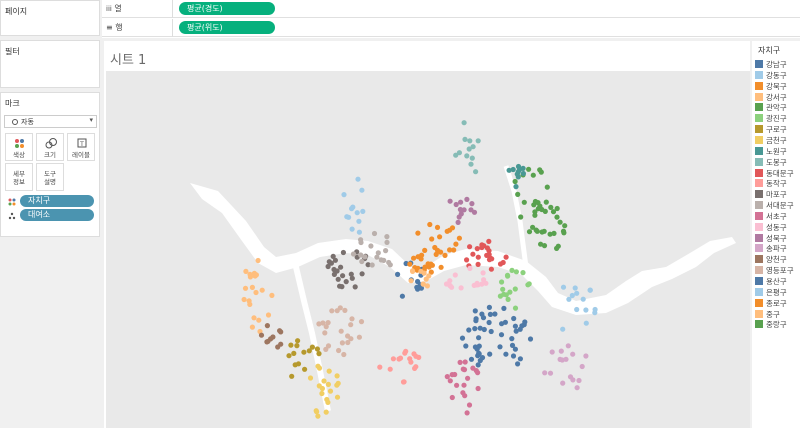 This screenshot has width=800, height=428. I want to click on rows-pill: 평균(위도), so click(227, 27).